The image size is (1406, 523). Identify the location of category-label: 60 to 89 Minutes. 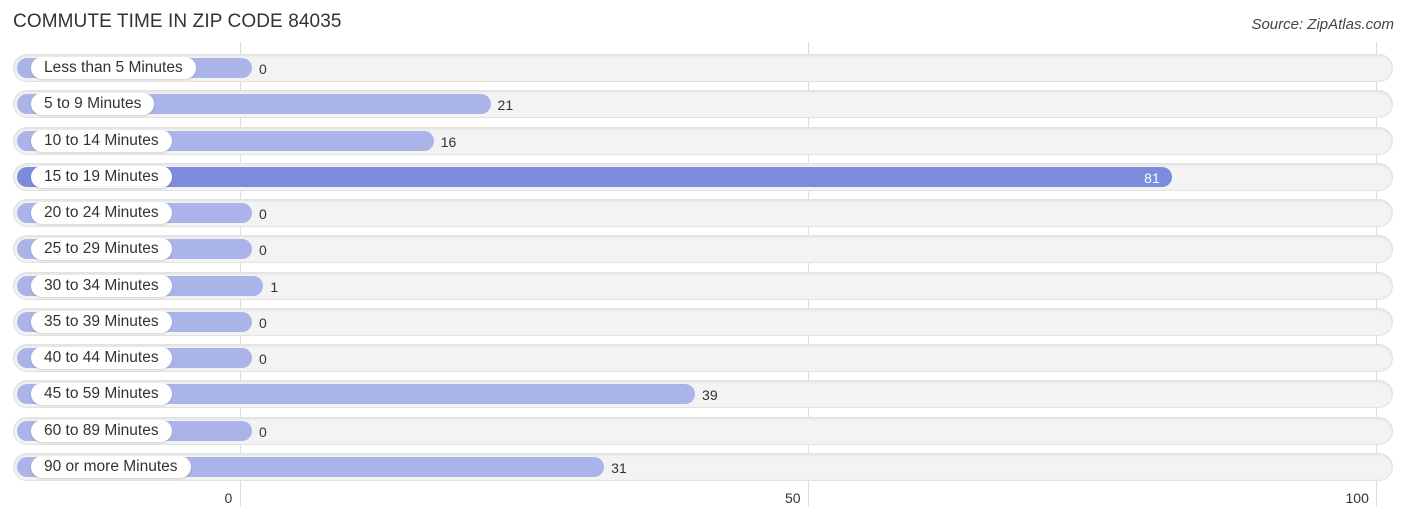
(101, 430).